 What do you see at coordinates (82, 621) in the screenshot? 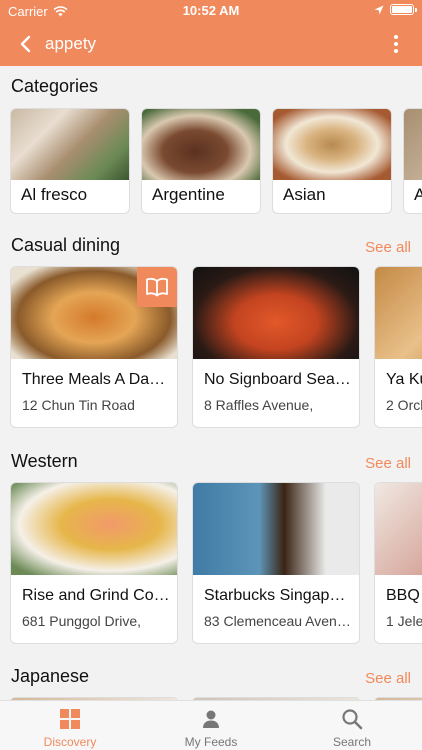
I see `restaurant-address: 681 Punggol Drive,` at bounding box center [82, 621].